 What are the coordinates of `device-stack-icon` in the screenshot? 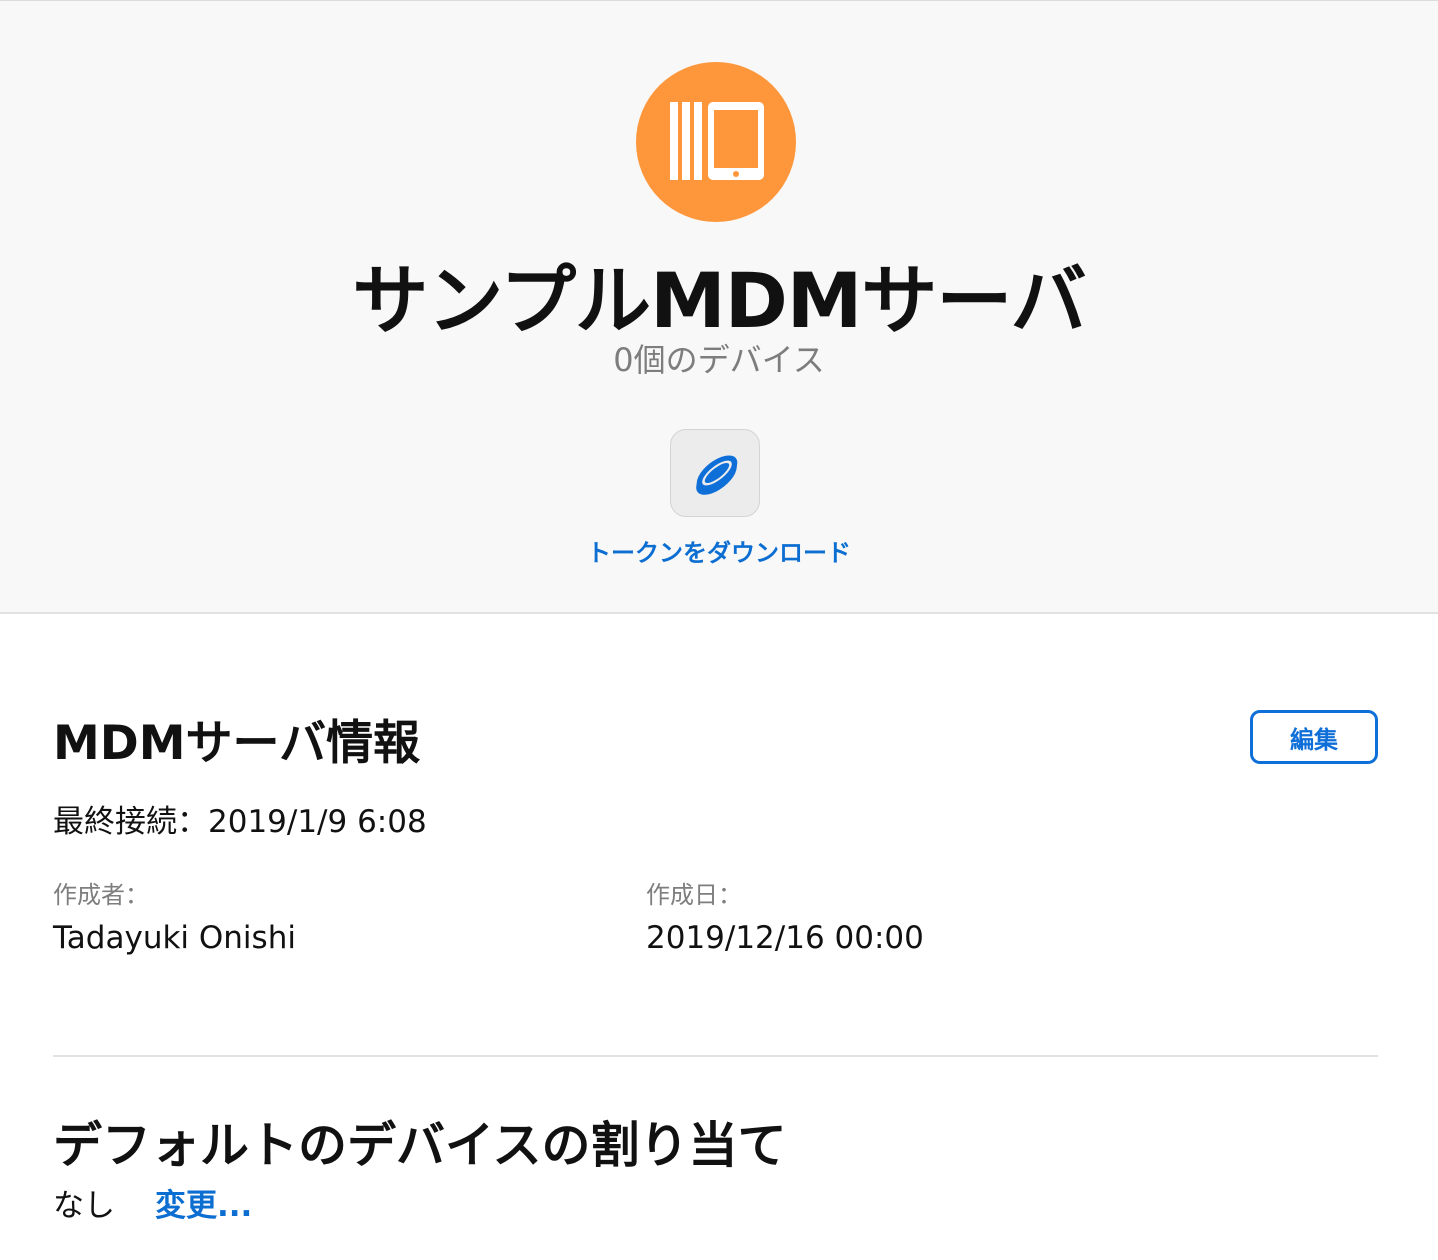 It's located at (717, 141).